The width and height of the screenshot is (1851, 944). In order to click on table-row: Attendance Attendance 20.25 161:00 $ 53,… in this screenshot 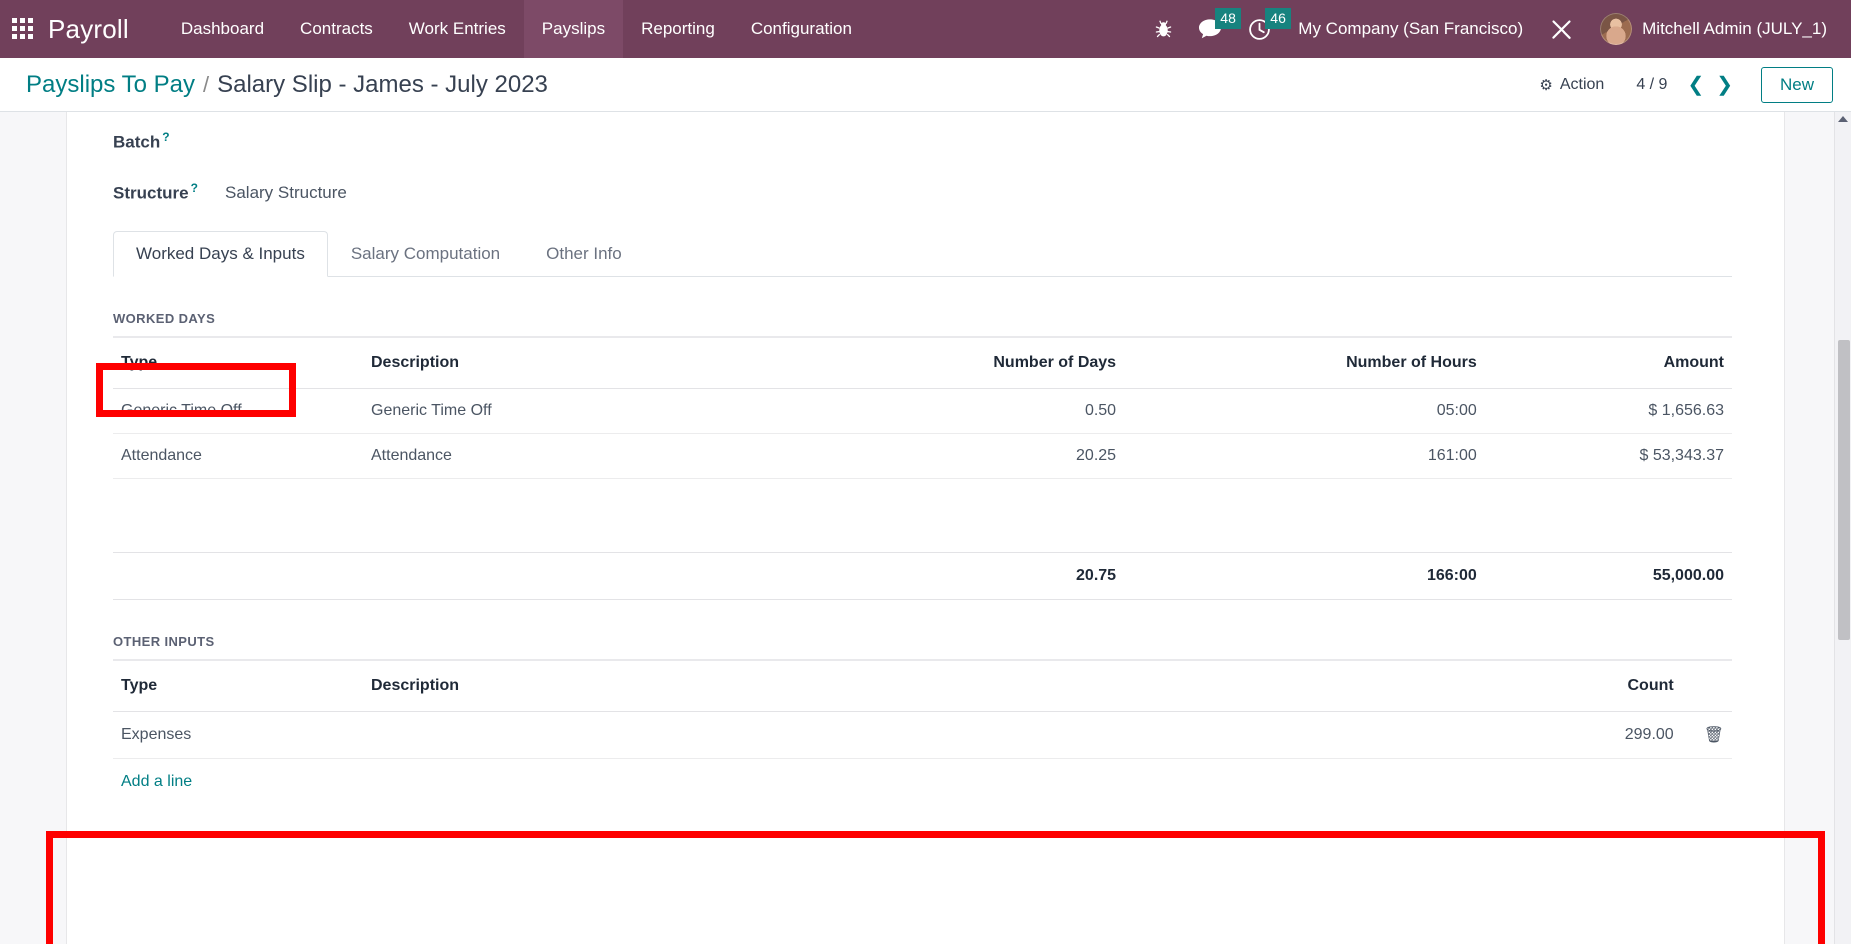, I will do `click(922, 456)`.